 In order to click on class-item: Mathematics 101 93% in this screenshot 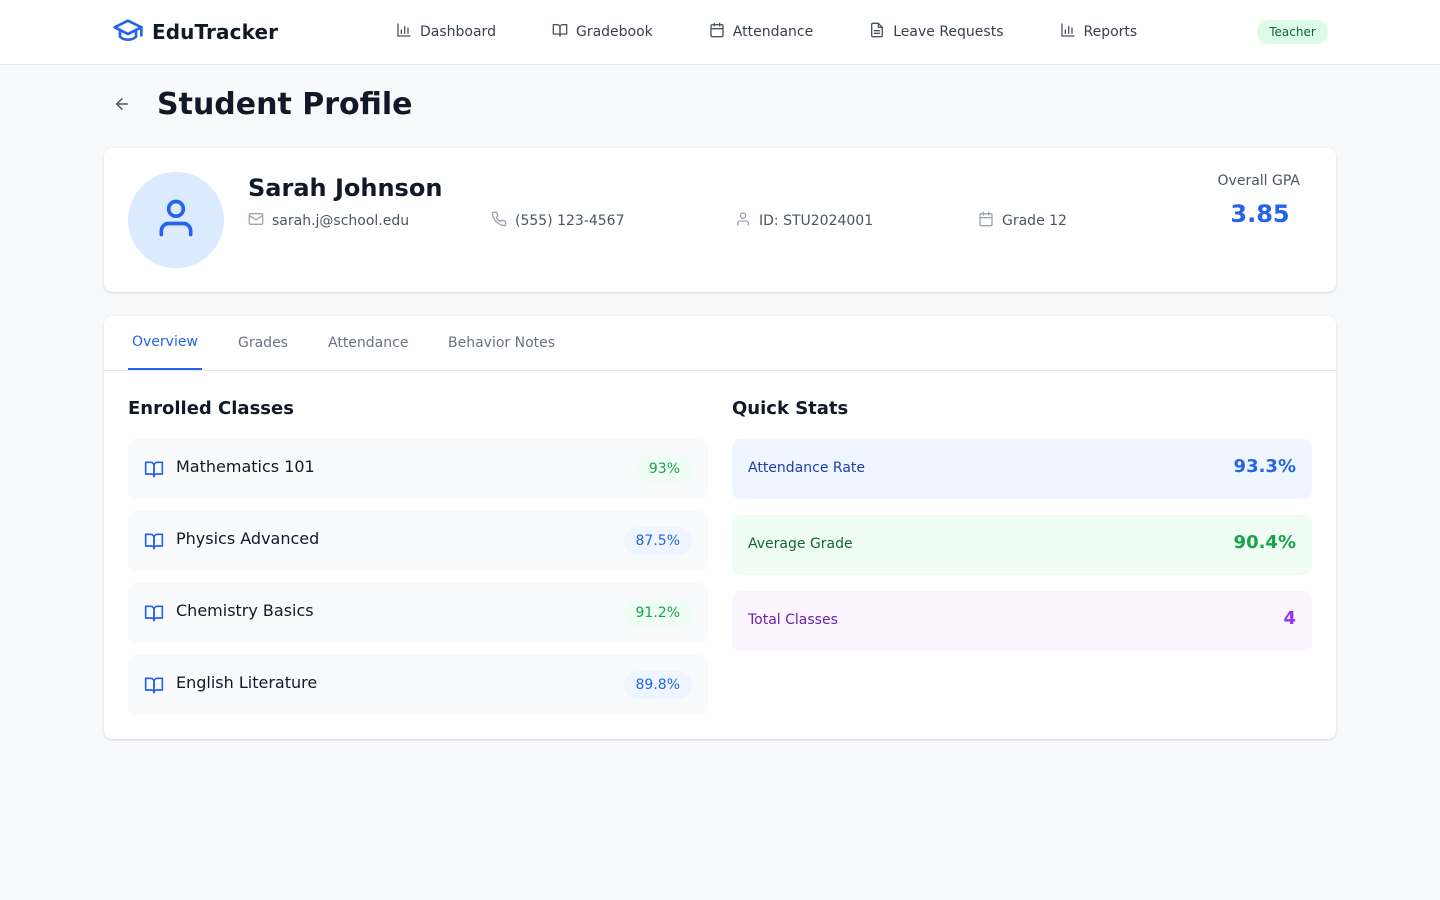, I will do `click(418, 469)`.